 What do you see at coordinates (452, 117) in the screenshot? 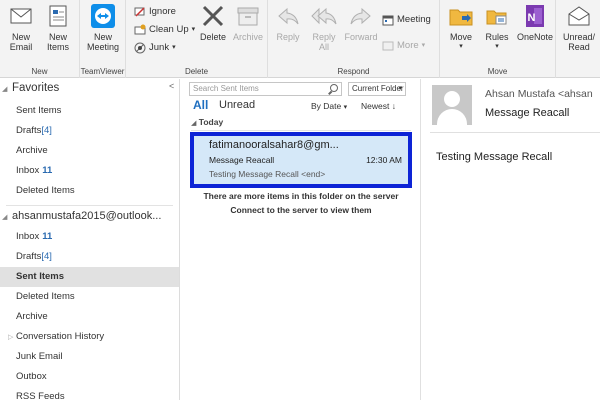
I see `avatar-body-icon` at bounding box center [452, 117].